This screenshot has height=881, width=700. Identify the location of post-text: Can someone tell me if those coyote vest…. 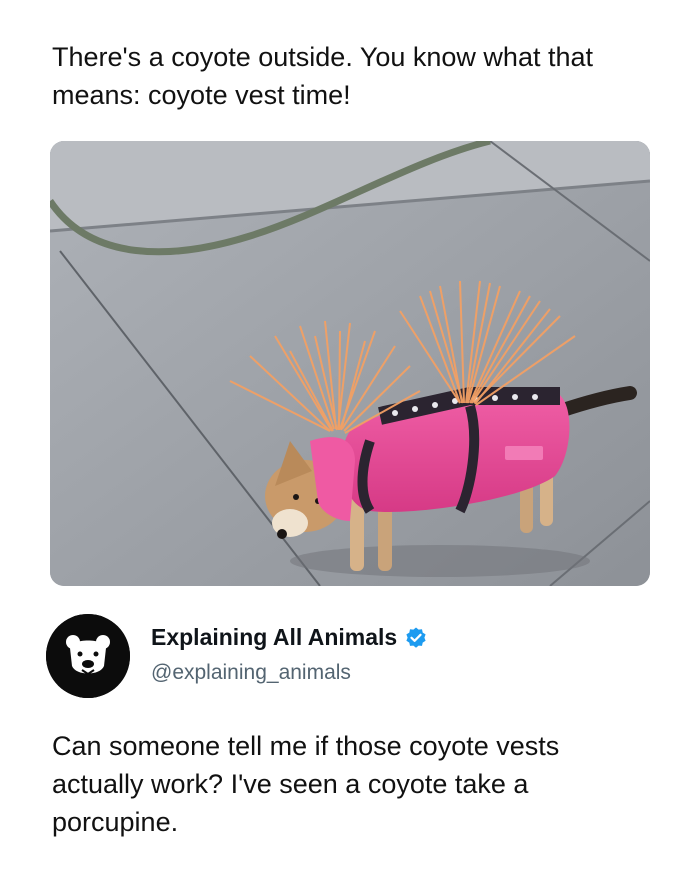
(306, 784).